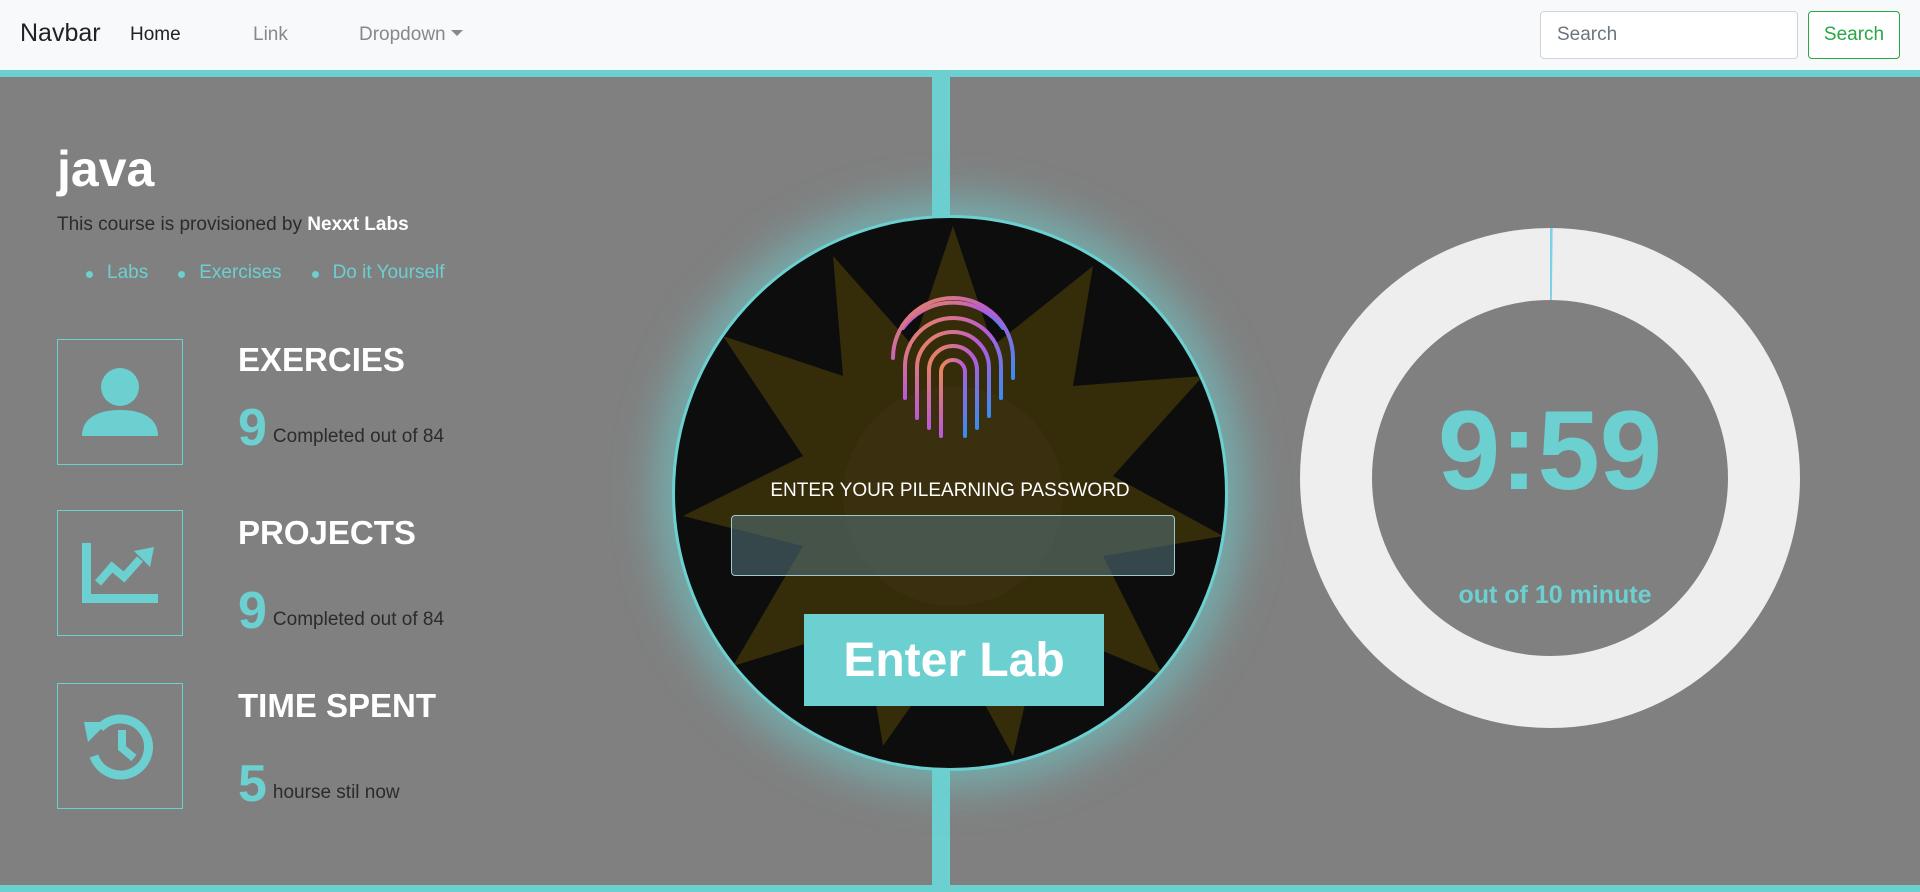 Image resolution: width=1920 pixels, height=892 pixels. I want to click on dropdown-label: Dropdown, so click(402, 34).